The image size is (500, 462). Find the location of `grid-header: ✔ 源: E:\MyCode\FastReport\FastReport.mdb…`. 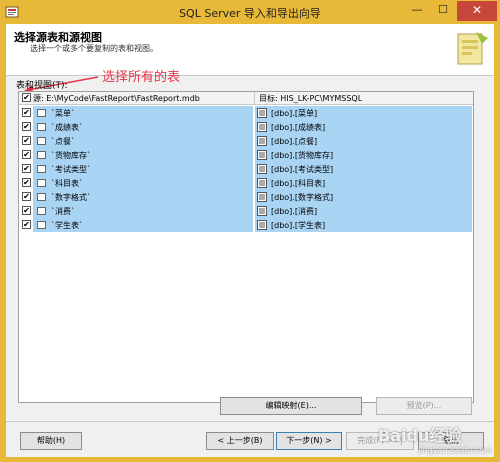

grid-header: ✔ 源: E:\MyCode\FastReport\FastReport.mdb… is located at coordinates (246, 98).